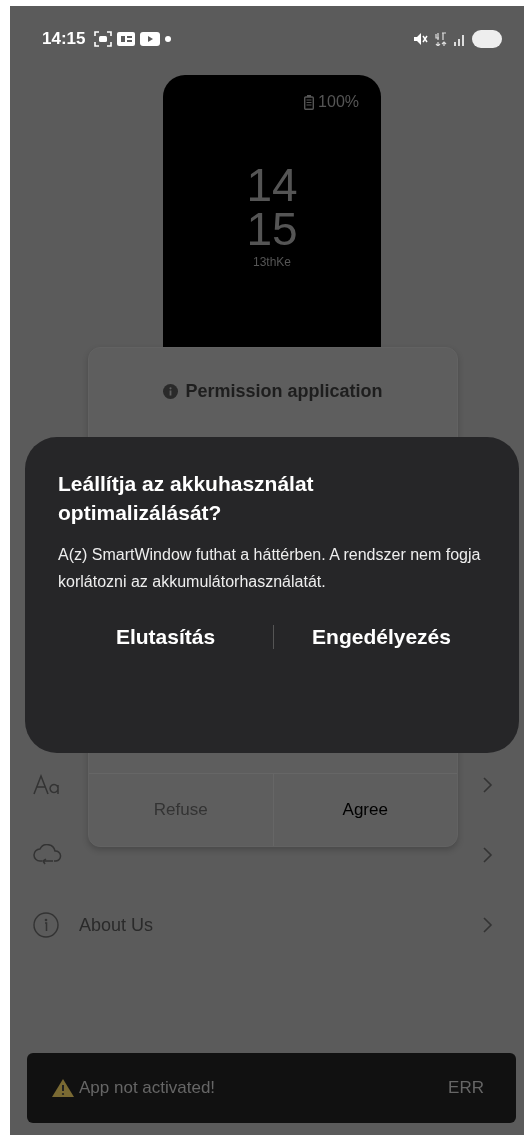 This screenshot has height=1135, width=524. Describe the element at coordinates (381, 637) in the screenshot. I see `dialog-button: Engedélyezés` at that location.